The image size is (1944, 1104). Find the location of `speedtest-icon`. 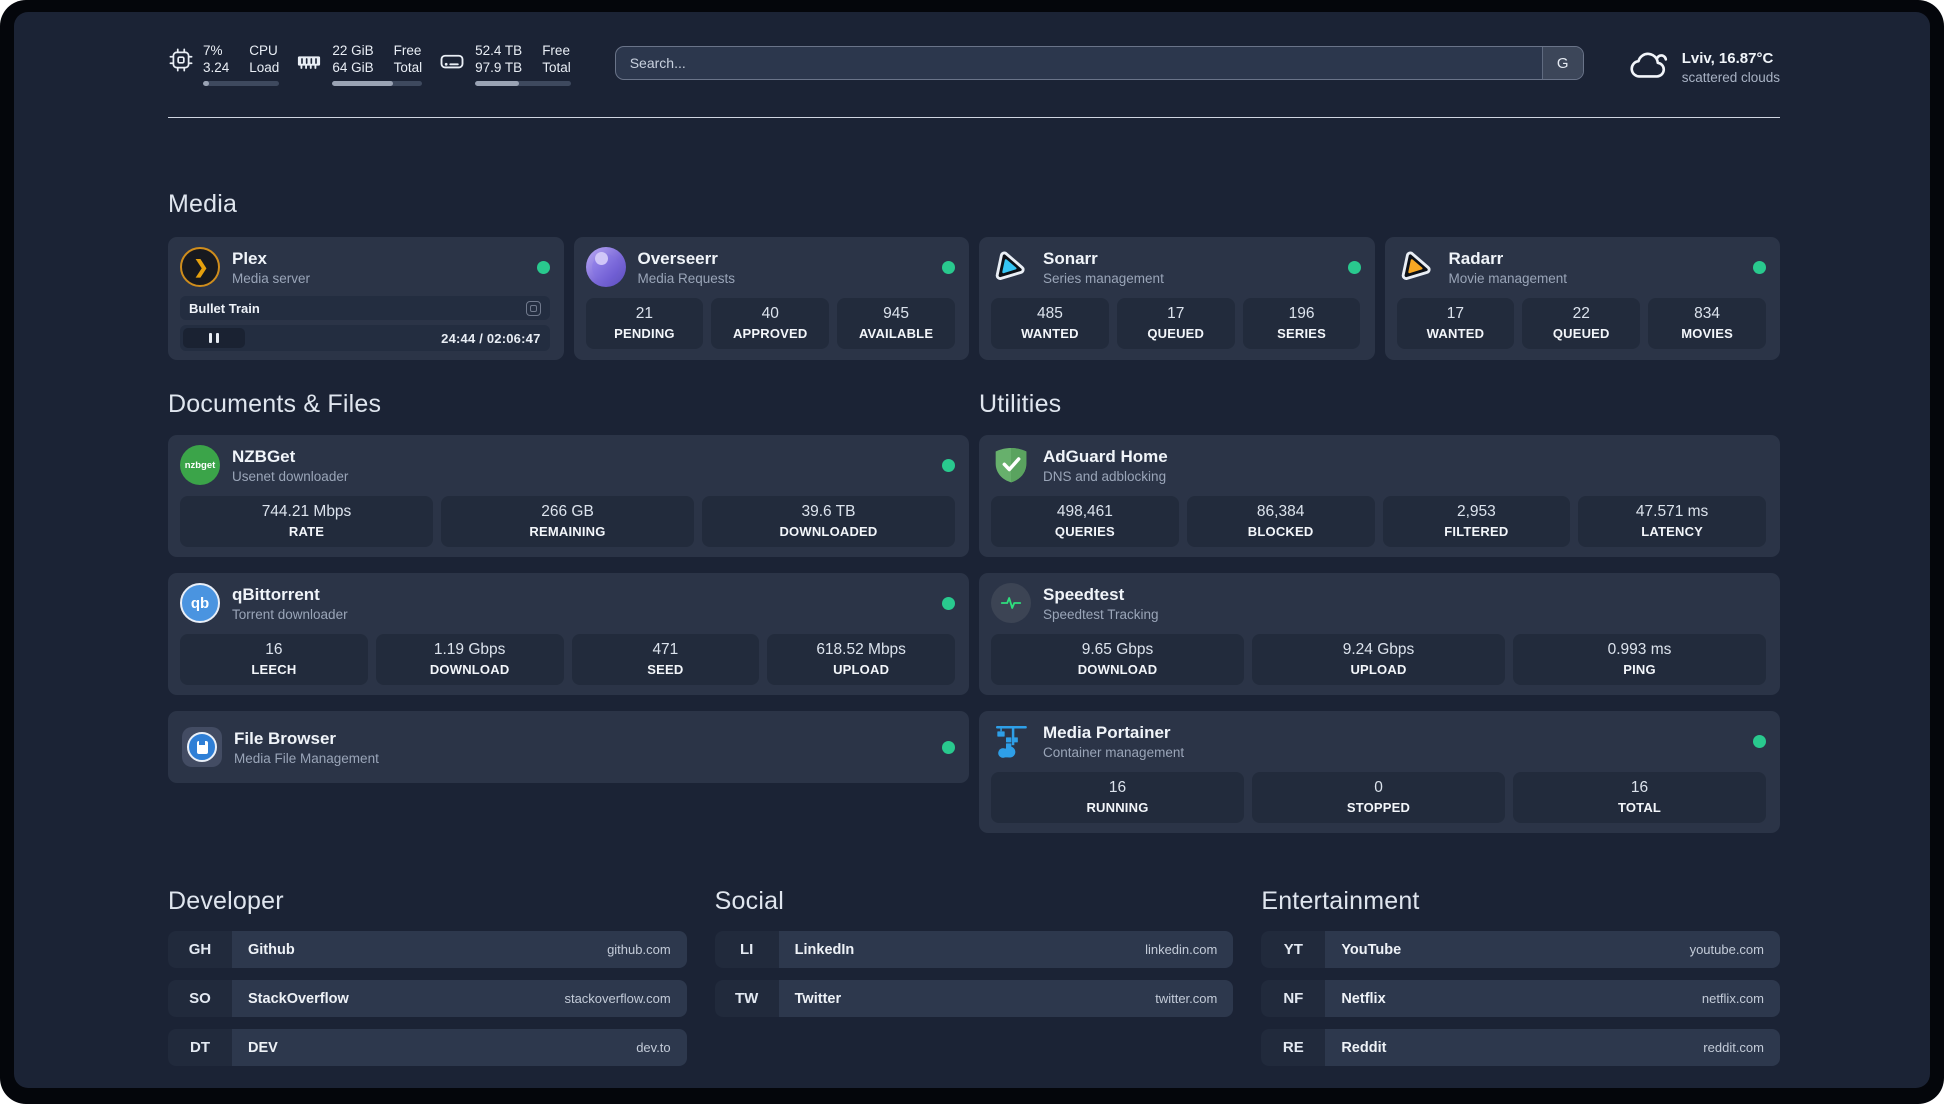

speedtest-icon is located at coordinates (1011, 603).